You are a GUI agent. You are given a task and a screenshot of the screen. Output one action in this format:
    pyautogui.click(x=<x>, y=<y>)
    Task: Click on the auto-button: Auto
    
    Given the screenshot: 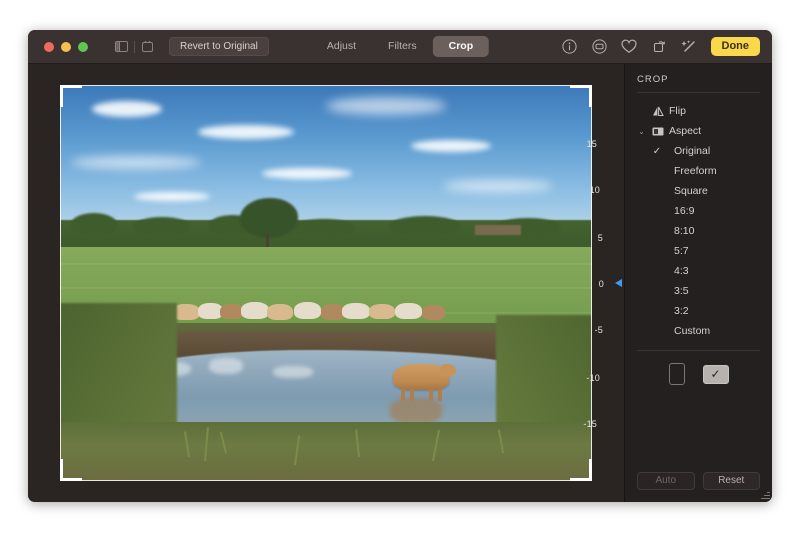 What is the action you would take?
    pyautogui.click(x=666, y=481)
    